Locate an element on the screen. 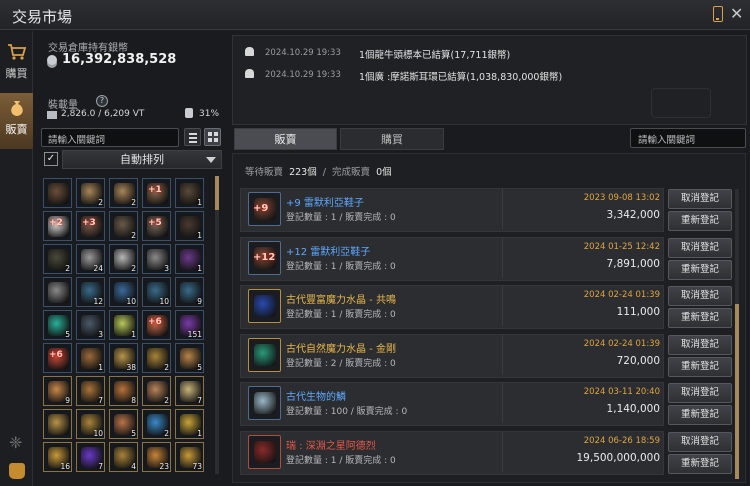 Image resolution: width=750 pixels, height=486 pixels. item-count: 4 is located at coordinates (133, 466).